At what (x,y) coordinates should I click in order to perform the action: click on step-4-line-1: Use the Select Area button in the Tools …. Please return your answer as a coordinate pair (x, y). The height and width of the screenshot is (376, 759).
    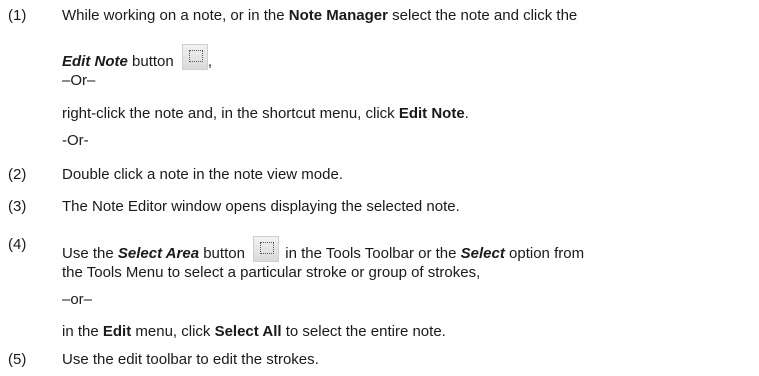
    Looking at the image, I should click on (323, 249).